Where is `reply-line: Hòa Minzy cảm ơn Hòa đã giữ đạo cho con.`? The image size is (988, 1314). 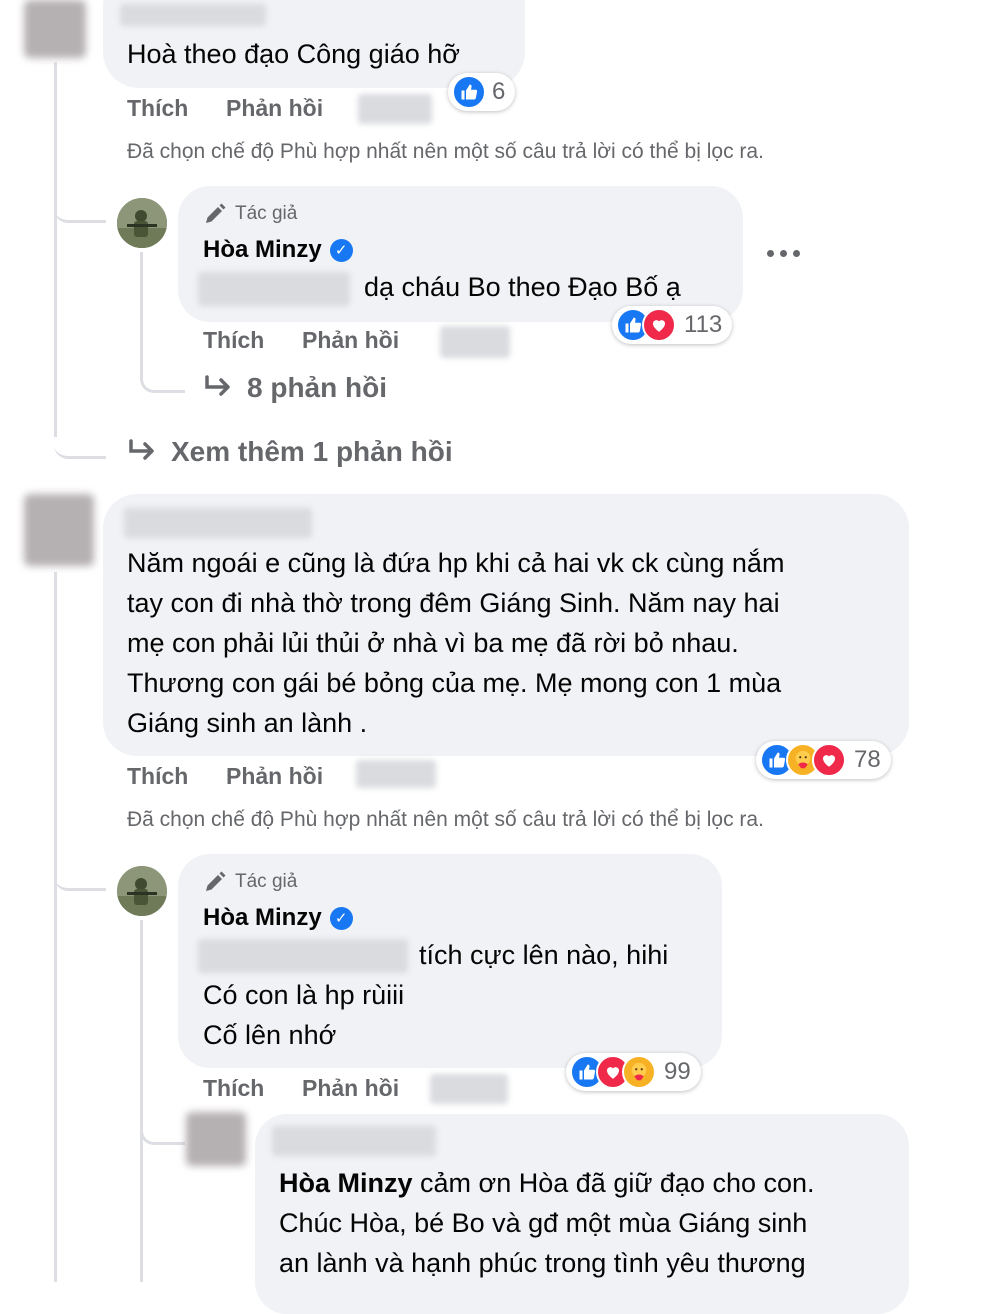
reply-line: Hòa Minzy cảm ơn Hòa đã giữ đạo cho con. is located at coordinates (547, 1183).